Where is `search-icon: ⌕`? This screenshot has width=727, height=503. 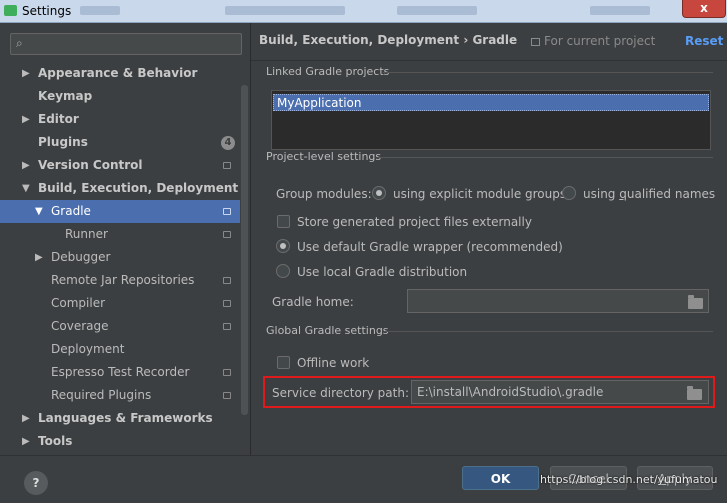 search-icon: ⌕ is located at coordinates (19, 43).